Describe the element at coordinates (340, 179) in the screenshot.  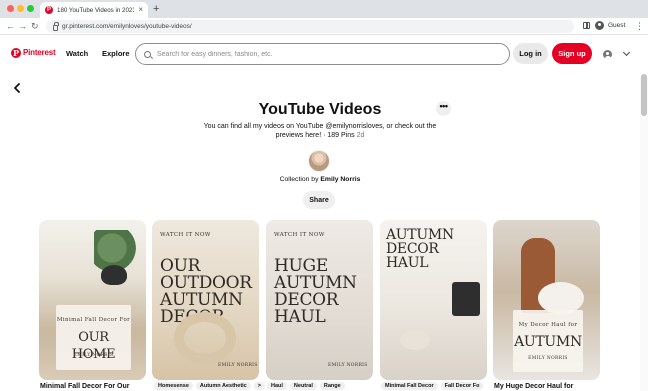
I see `curator-name-link: Emily Norris` at that location.